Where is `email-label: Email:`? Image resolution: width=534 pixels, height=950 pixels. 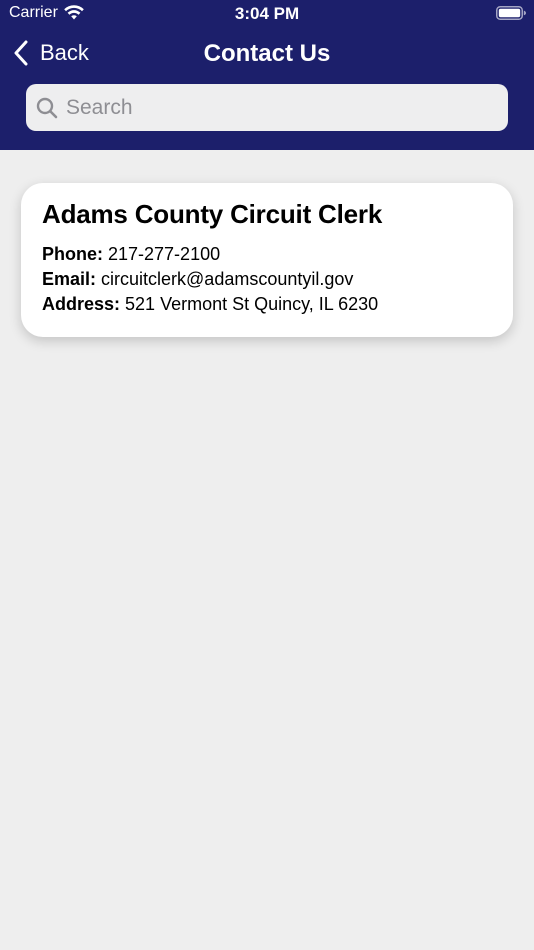
email-label: Email: is located at coordinates (72, 279).